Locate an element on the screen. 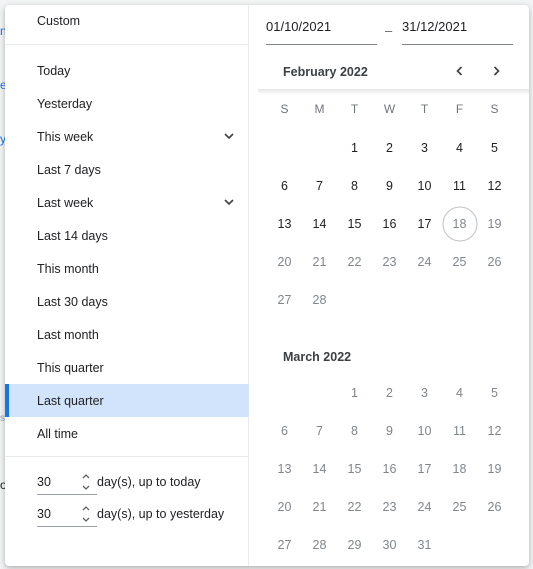 This screenshot has height=569, width=533. days-up-to-today-label: day(s), up to today is located at coordinates (149, 482).